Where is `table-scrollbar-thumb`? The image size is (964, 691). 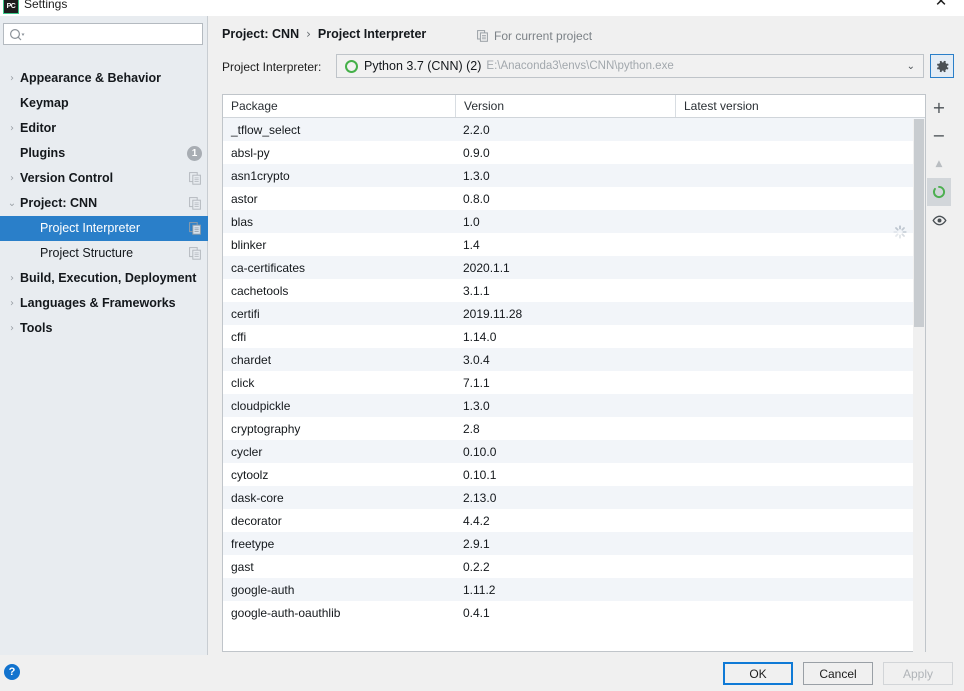 table-scrollbar-thumb is located at coordinates (919, 223).